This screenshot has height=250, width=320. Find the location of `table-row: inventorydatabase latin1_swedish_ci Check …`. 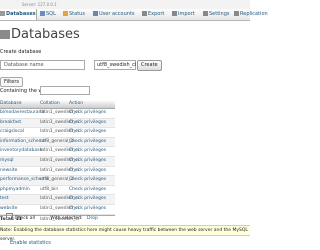

table-row: inventorydatabase latin1_swedish_ci Check … is located at coordinates (57, 152).